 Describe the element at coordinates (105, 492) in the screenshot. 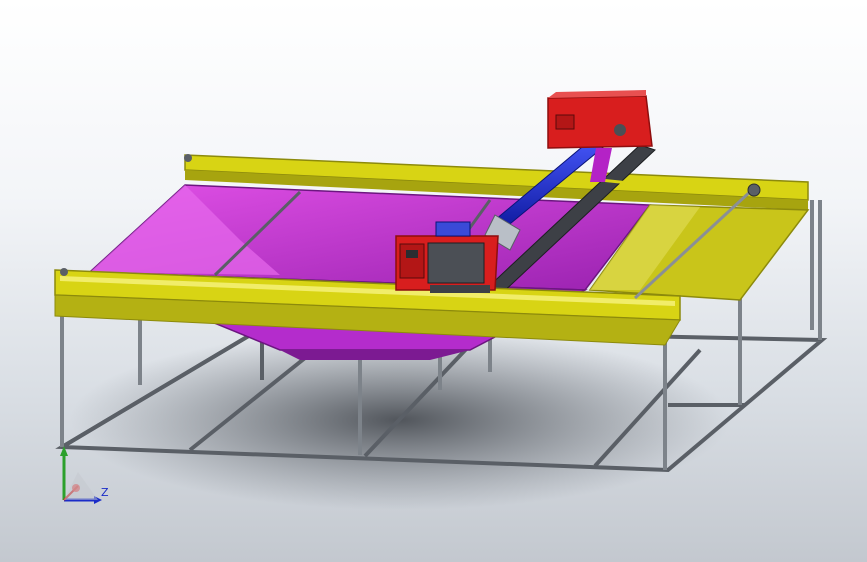

I see `z-axis-label: Z` at that location.